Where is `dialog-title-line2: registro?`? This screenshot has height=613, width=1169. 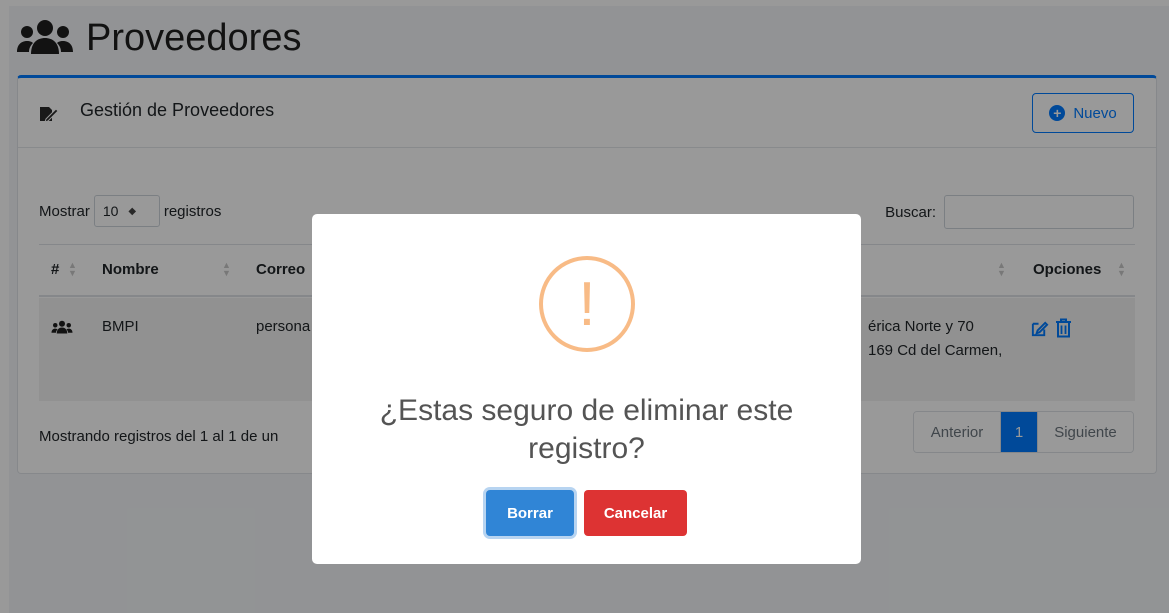 dialog-title-line2: registro? is located at coordinates (586, 448).